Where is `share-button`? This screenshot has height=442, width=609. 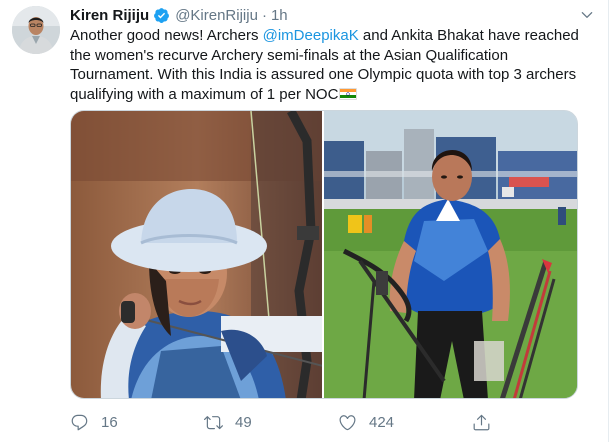 share-button is located at coordinates (481, 422).